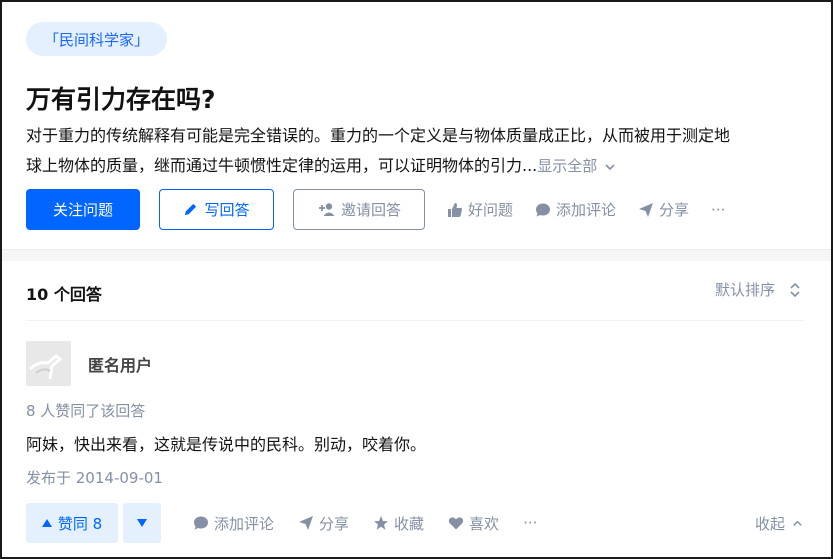 This screenshot has width=833, height=559. Describe the element at coordinates (797, 523) in the screenshot. I see `chevron-up-icon` at that location.